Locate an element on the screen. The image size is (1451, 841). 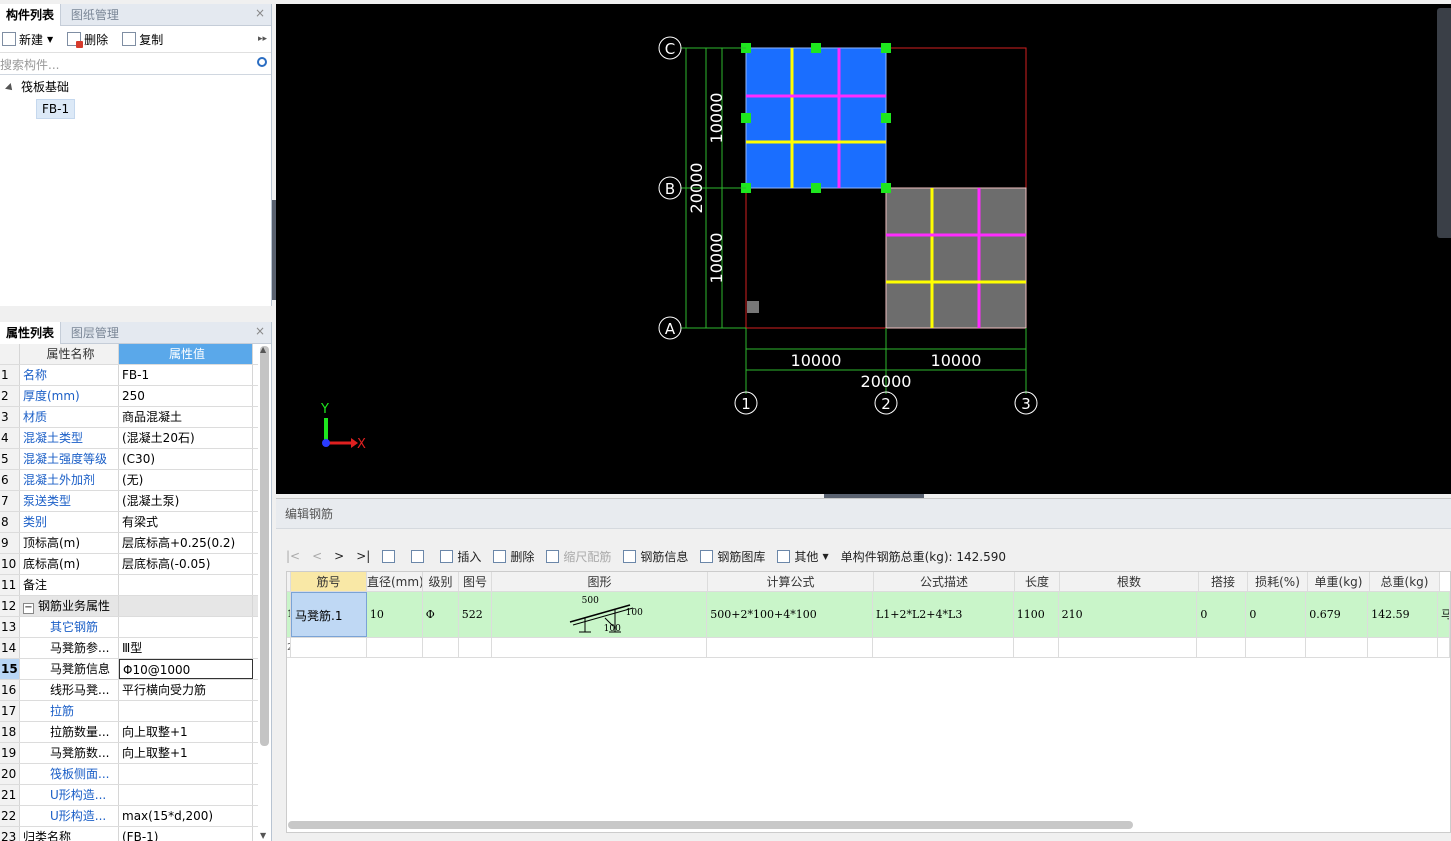
property-row: 9 顶标高(m) 层底标高+0.25(0.2) is located at coordinates (129, 543).